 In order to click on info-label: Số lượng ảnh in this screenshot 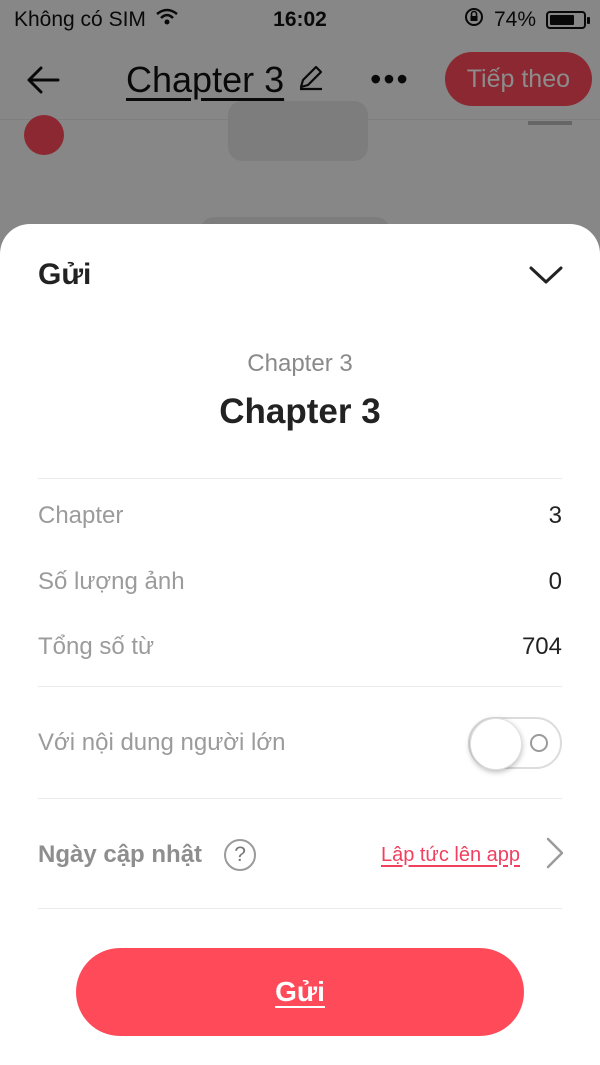, I will do `click(111, 581)`.